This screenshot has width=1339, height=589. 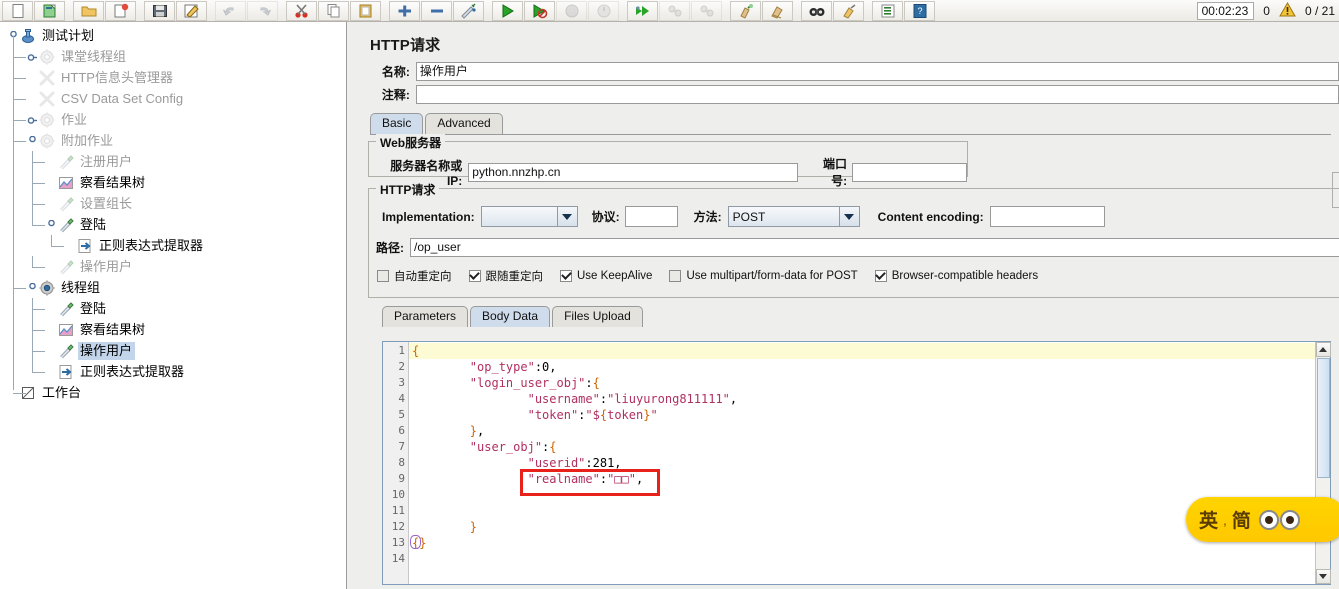 What do you see at coordinates (173, 161) in the screenshot?
I see `tree-node: 注册用户` at bounding box center [173, 161].